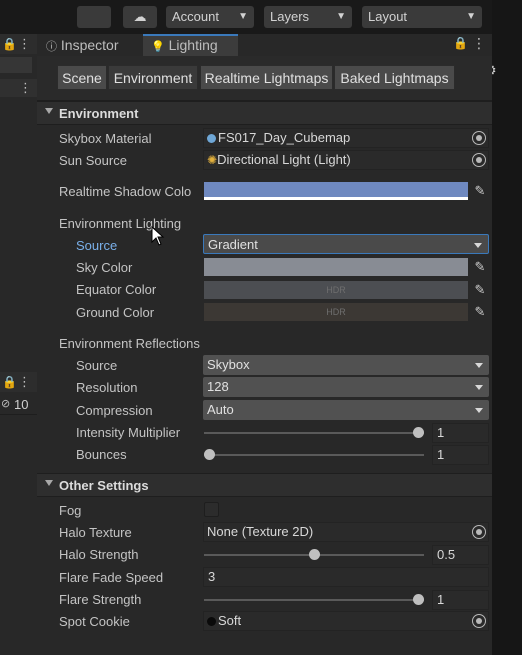  What do you see at coordinates (507, 327) in the screenshot?
I see `right-gutter` at bounding box center [507, 327].